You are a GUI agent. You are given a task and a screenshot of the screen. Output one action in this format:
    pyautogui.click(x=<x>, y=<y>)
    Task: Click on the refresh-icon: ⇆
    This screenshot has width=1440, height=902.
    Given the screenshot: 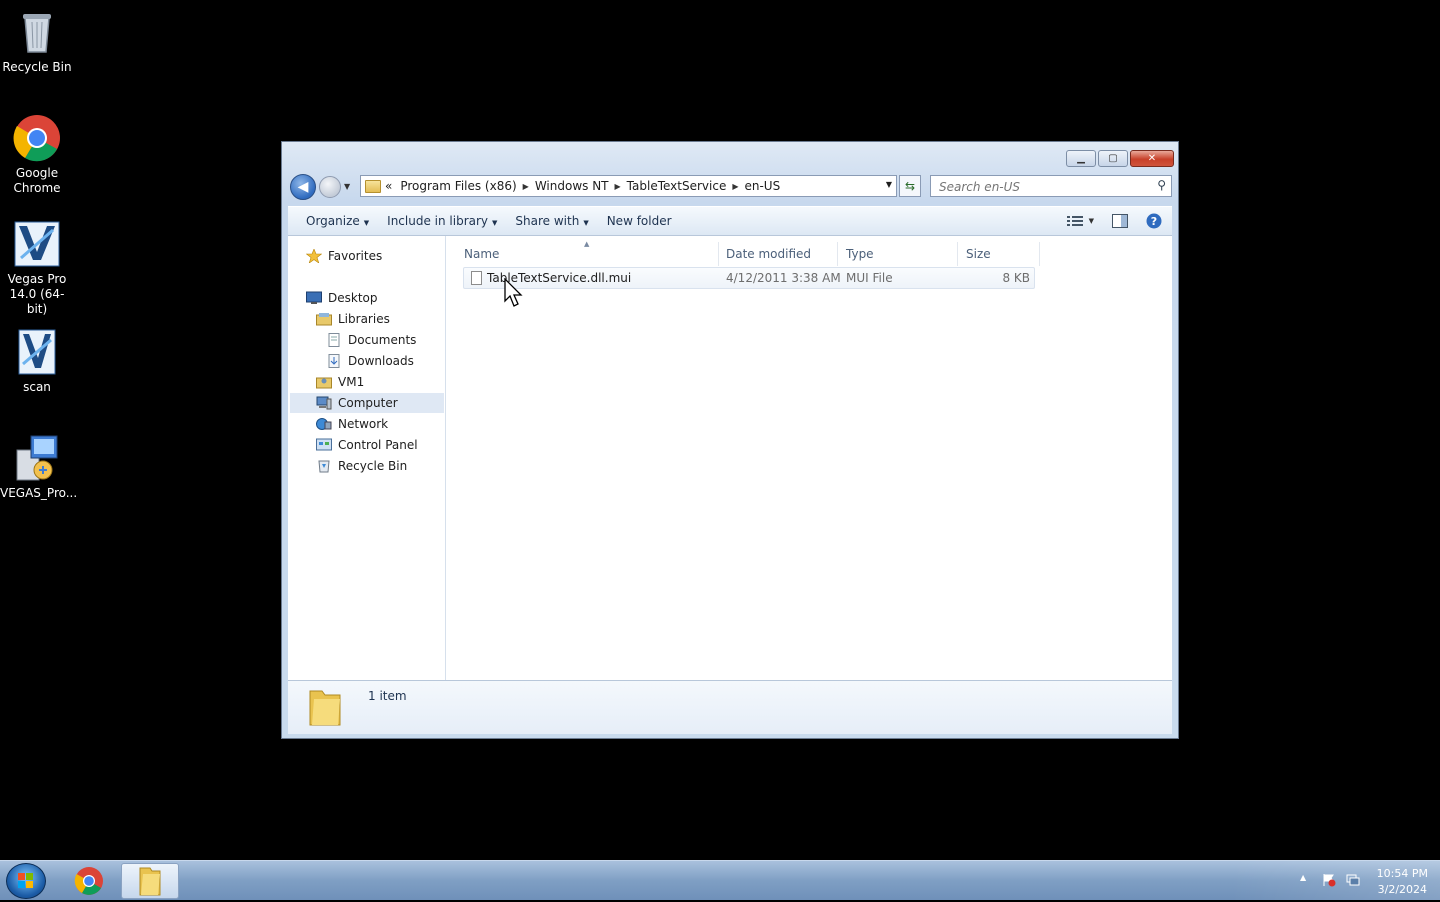 What is the action you would take?
    pyautogui.click(x=910, y=186)
    